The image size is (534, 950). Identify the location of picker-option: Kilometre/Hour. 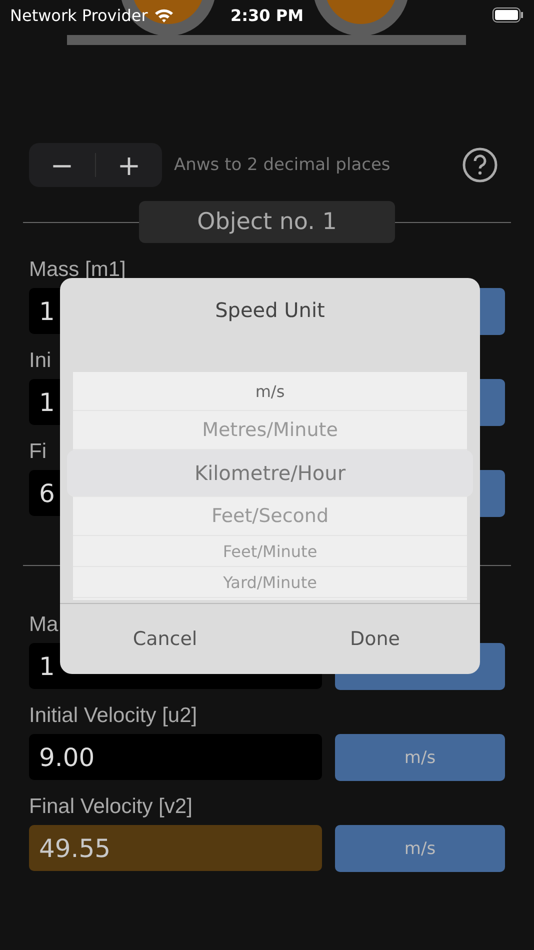
(270, 473).